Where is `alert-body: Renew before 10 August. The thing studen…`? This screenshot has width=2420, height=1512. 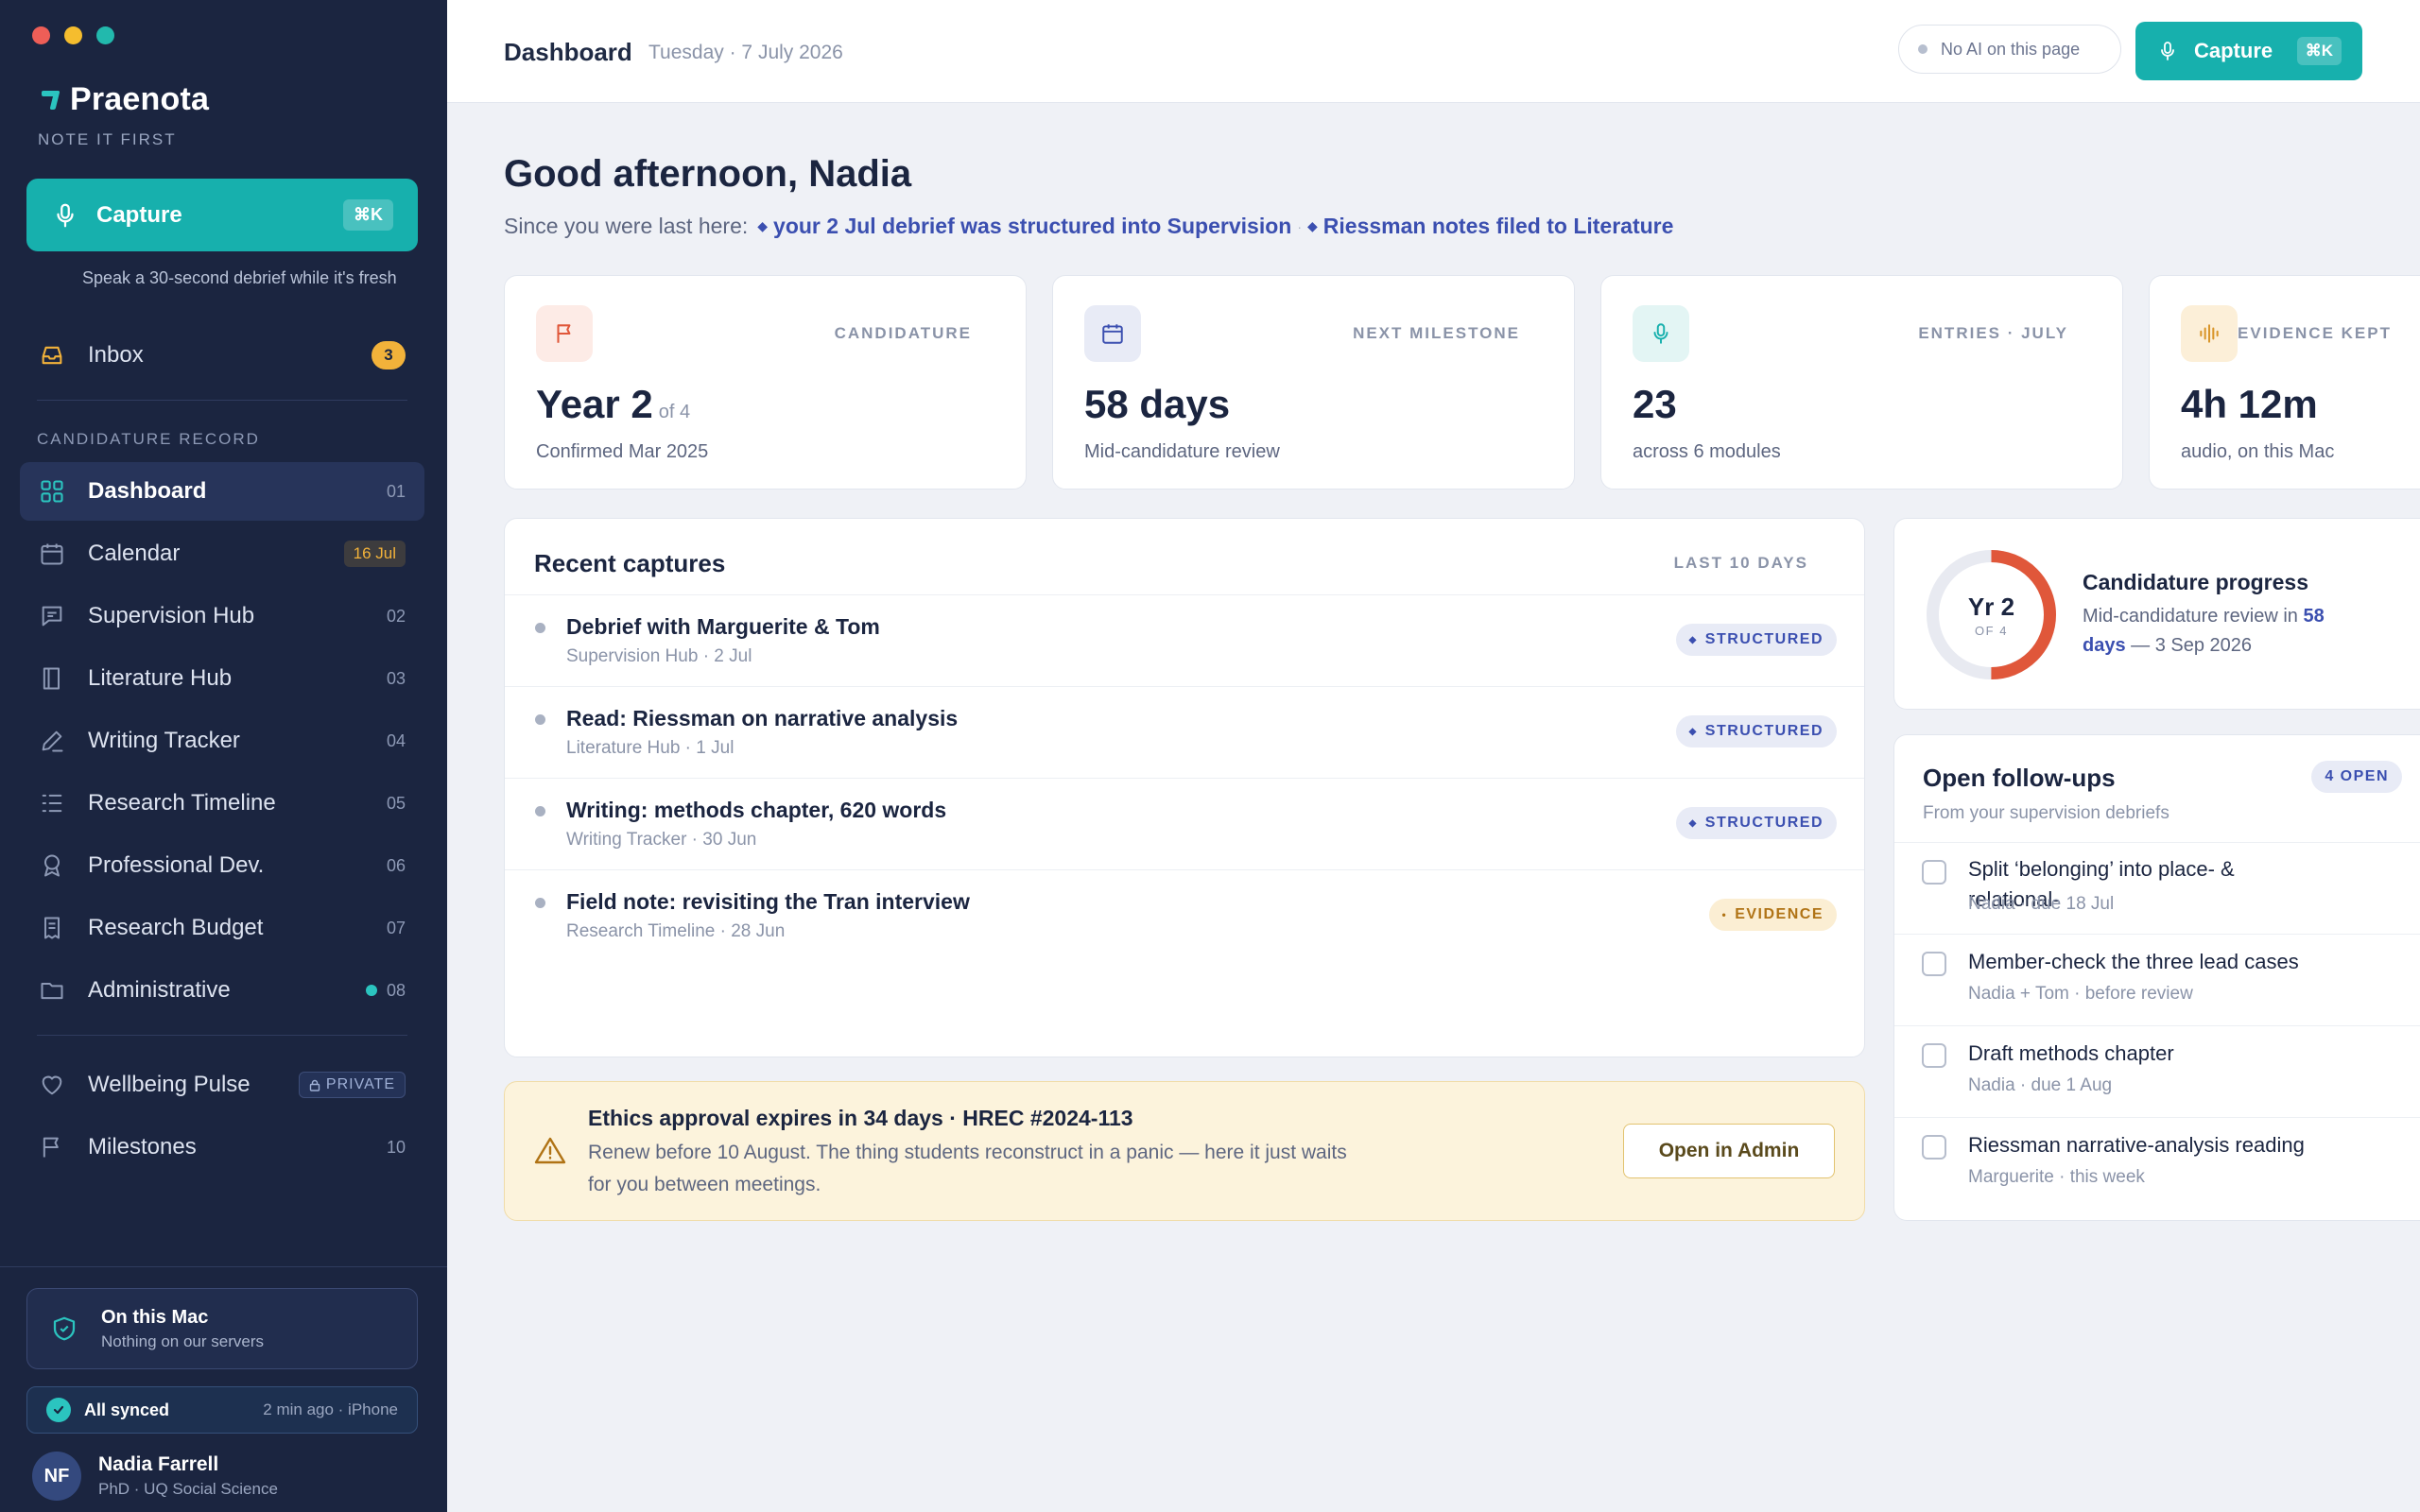
alert-body: Renew before 10 August. The thing studen… is located at coordinates (967, 1168).